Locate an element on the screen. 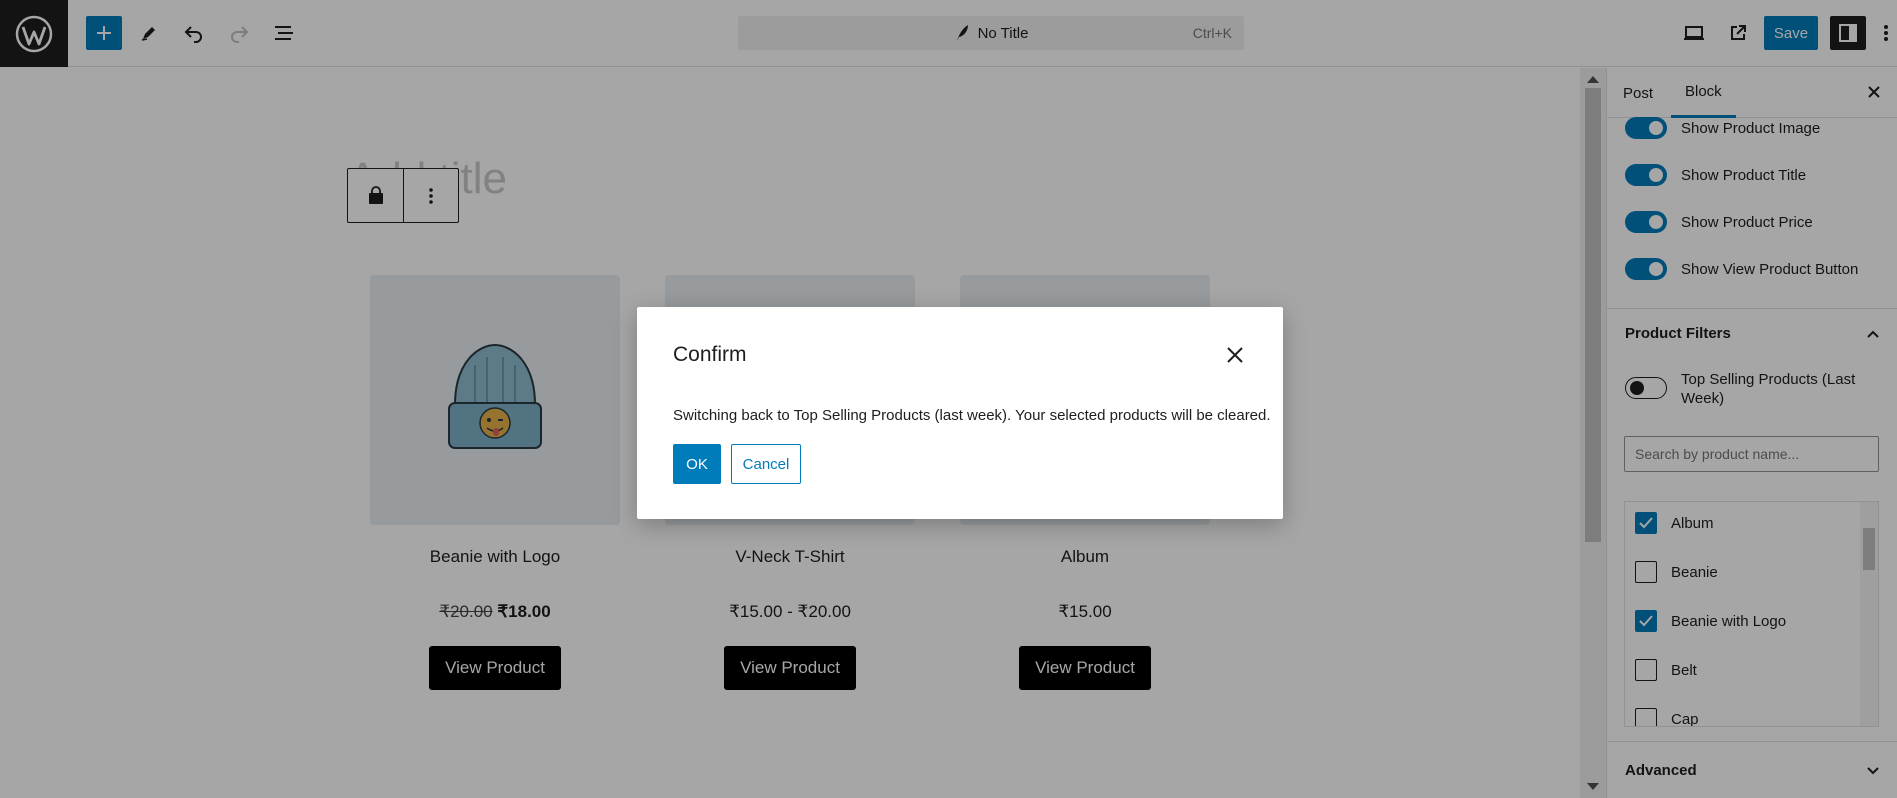 The image size is (1897, 798). ok-button: OK is located at coordinates (697, 464).